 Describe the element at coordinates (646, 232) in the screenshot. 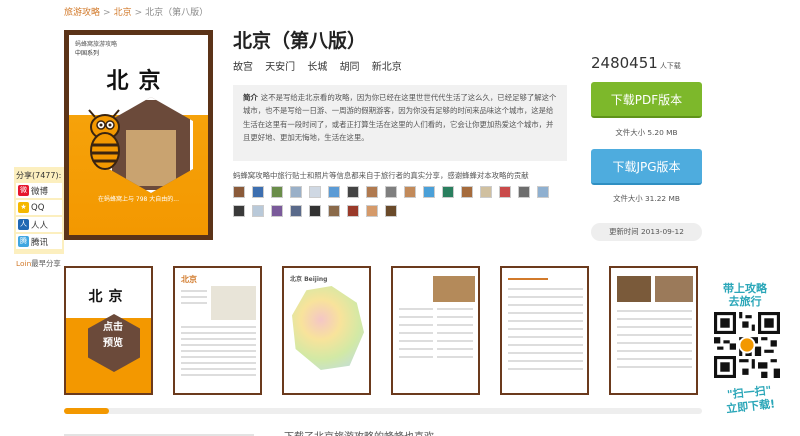

I see `update-date-badge: 更新时间 2013-09-12` at that location.